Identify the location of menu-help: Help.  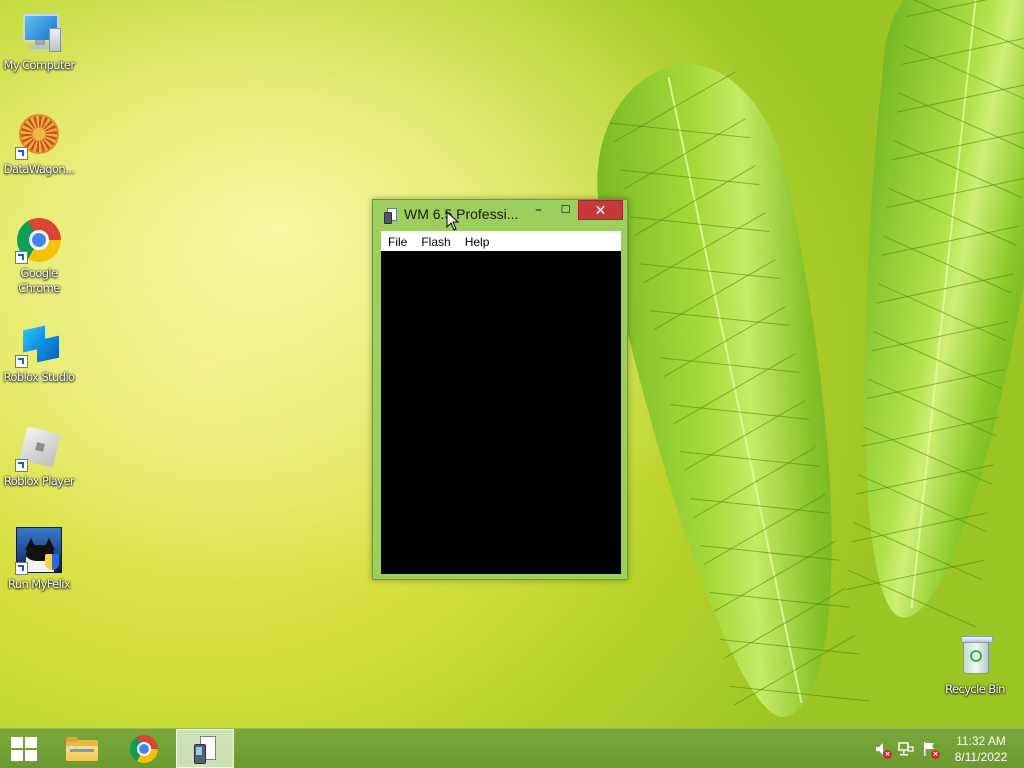
(477, 242).